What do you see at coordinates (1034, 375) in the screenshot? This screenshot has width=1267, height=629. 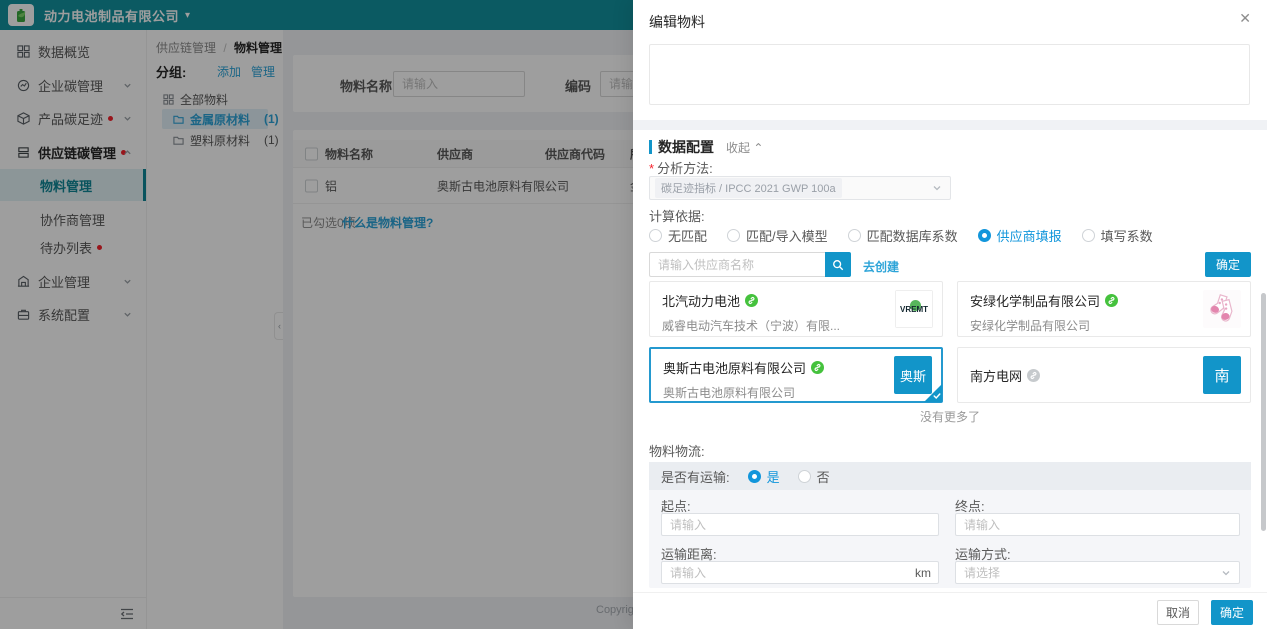 I see `unlinked-icon` at bounding box center [1034, 375].